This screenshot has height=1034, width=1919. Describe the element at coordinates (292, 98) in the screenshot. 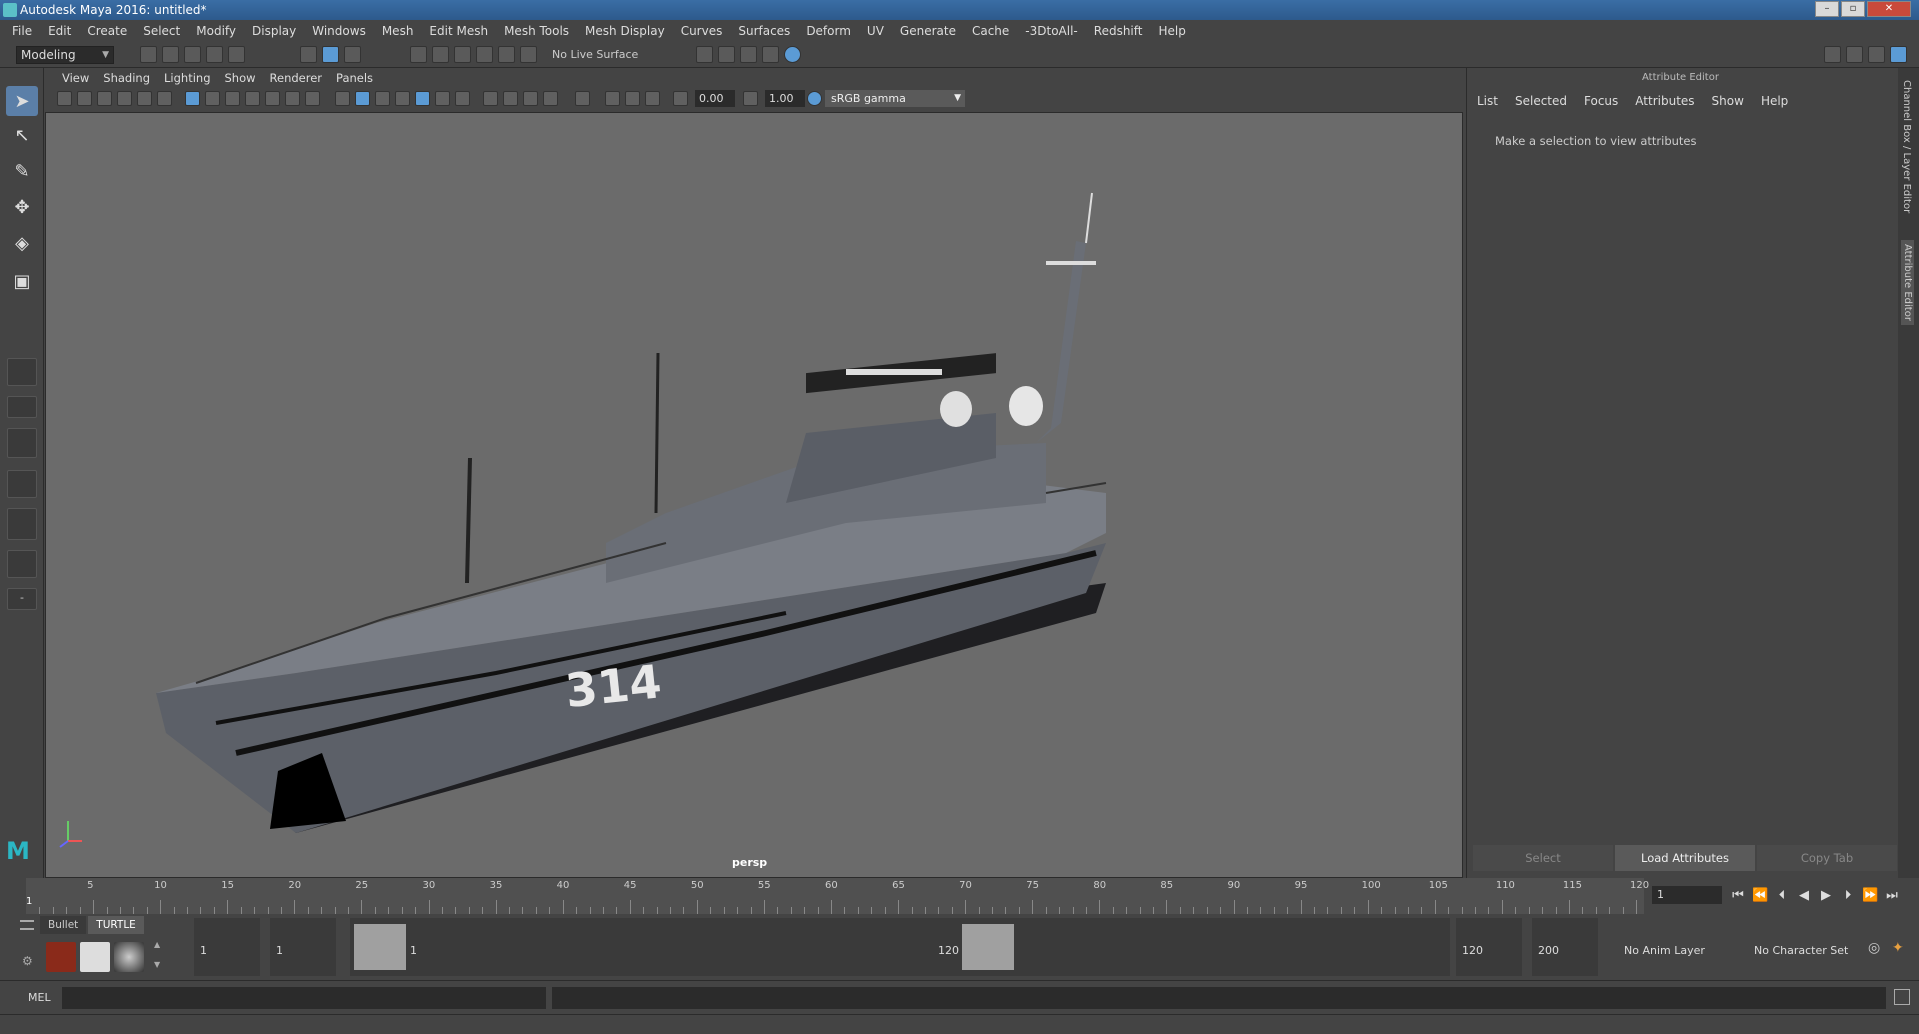

I see `safe-action-icon` at that location.